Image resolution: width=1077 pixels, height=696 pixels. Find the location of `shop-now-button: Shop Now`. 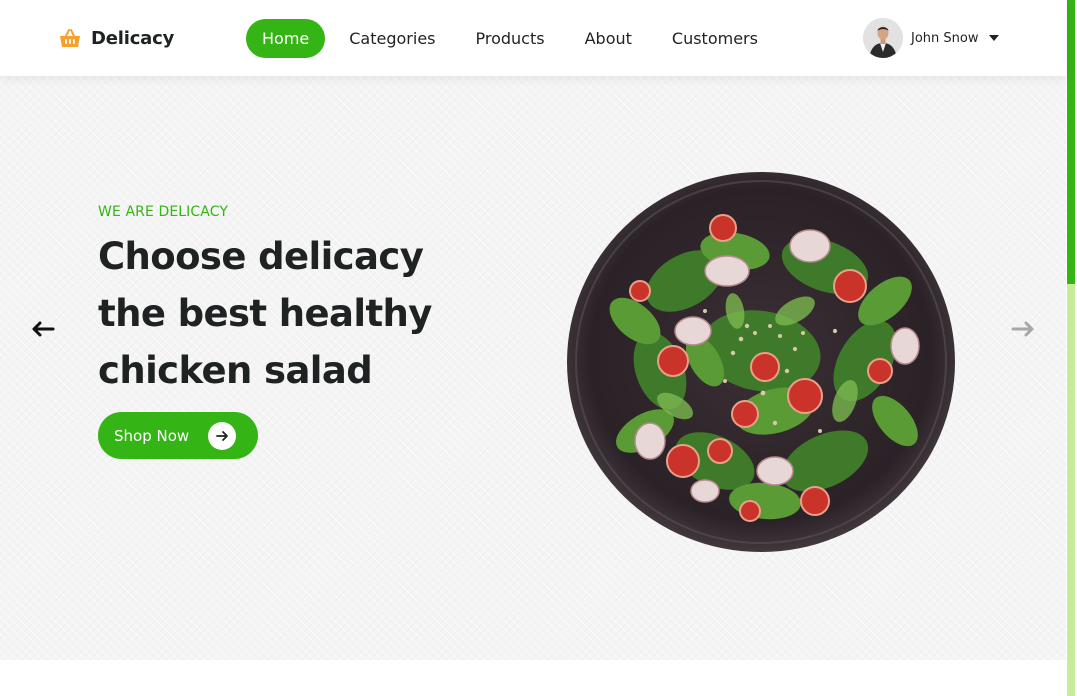

shop-now-button: Shop Now is located at coordinates (178, 435).